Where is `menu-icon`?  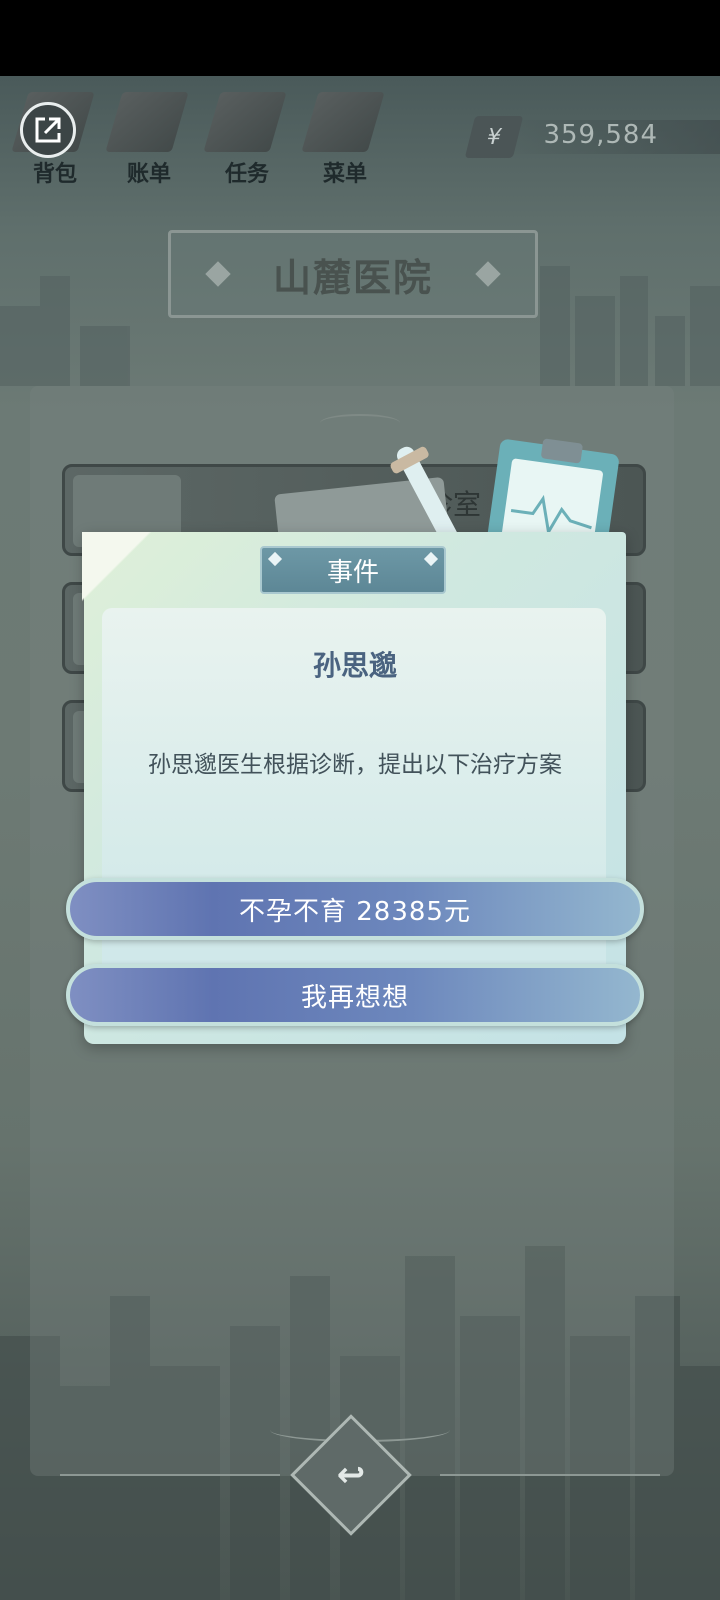 menu-icon is located at coordinates (343, 122).